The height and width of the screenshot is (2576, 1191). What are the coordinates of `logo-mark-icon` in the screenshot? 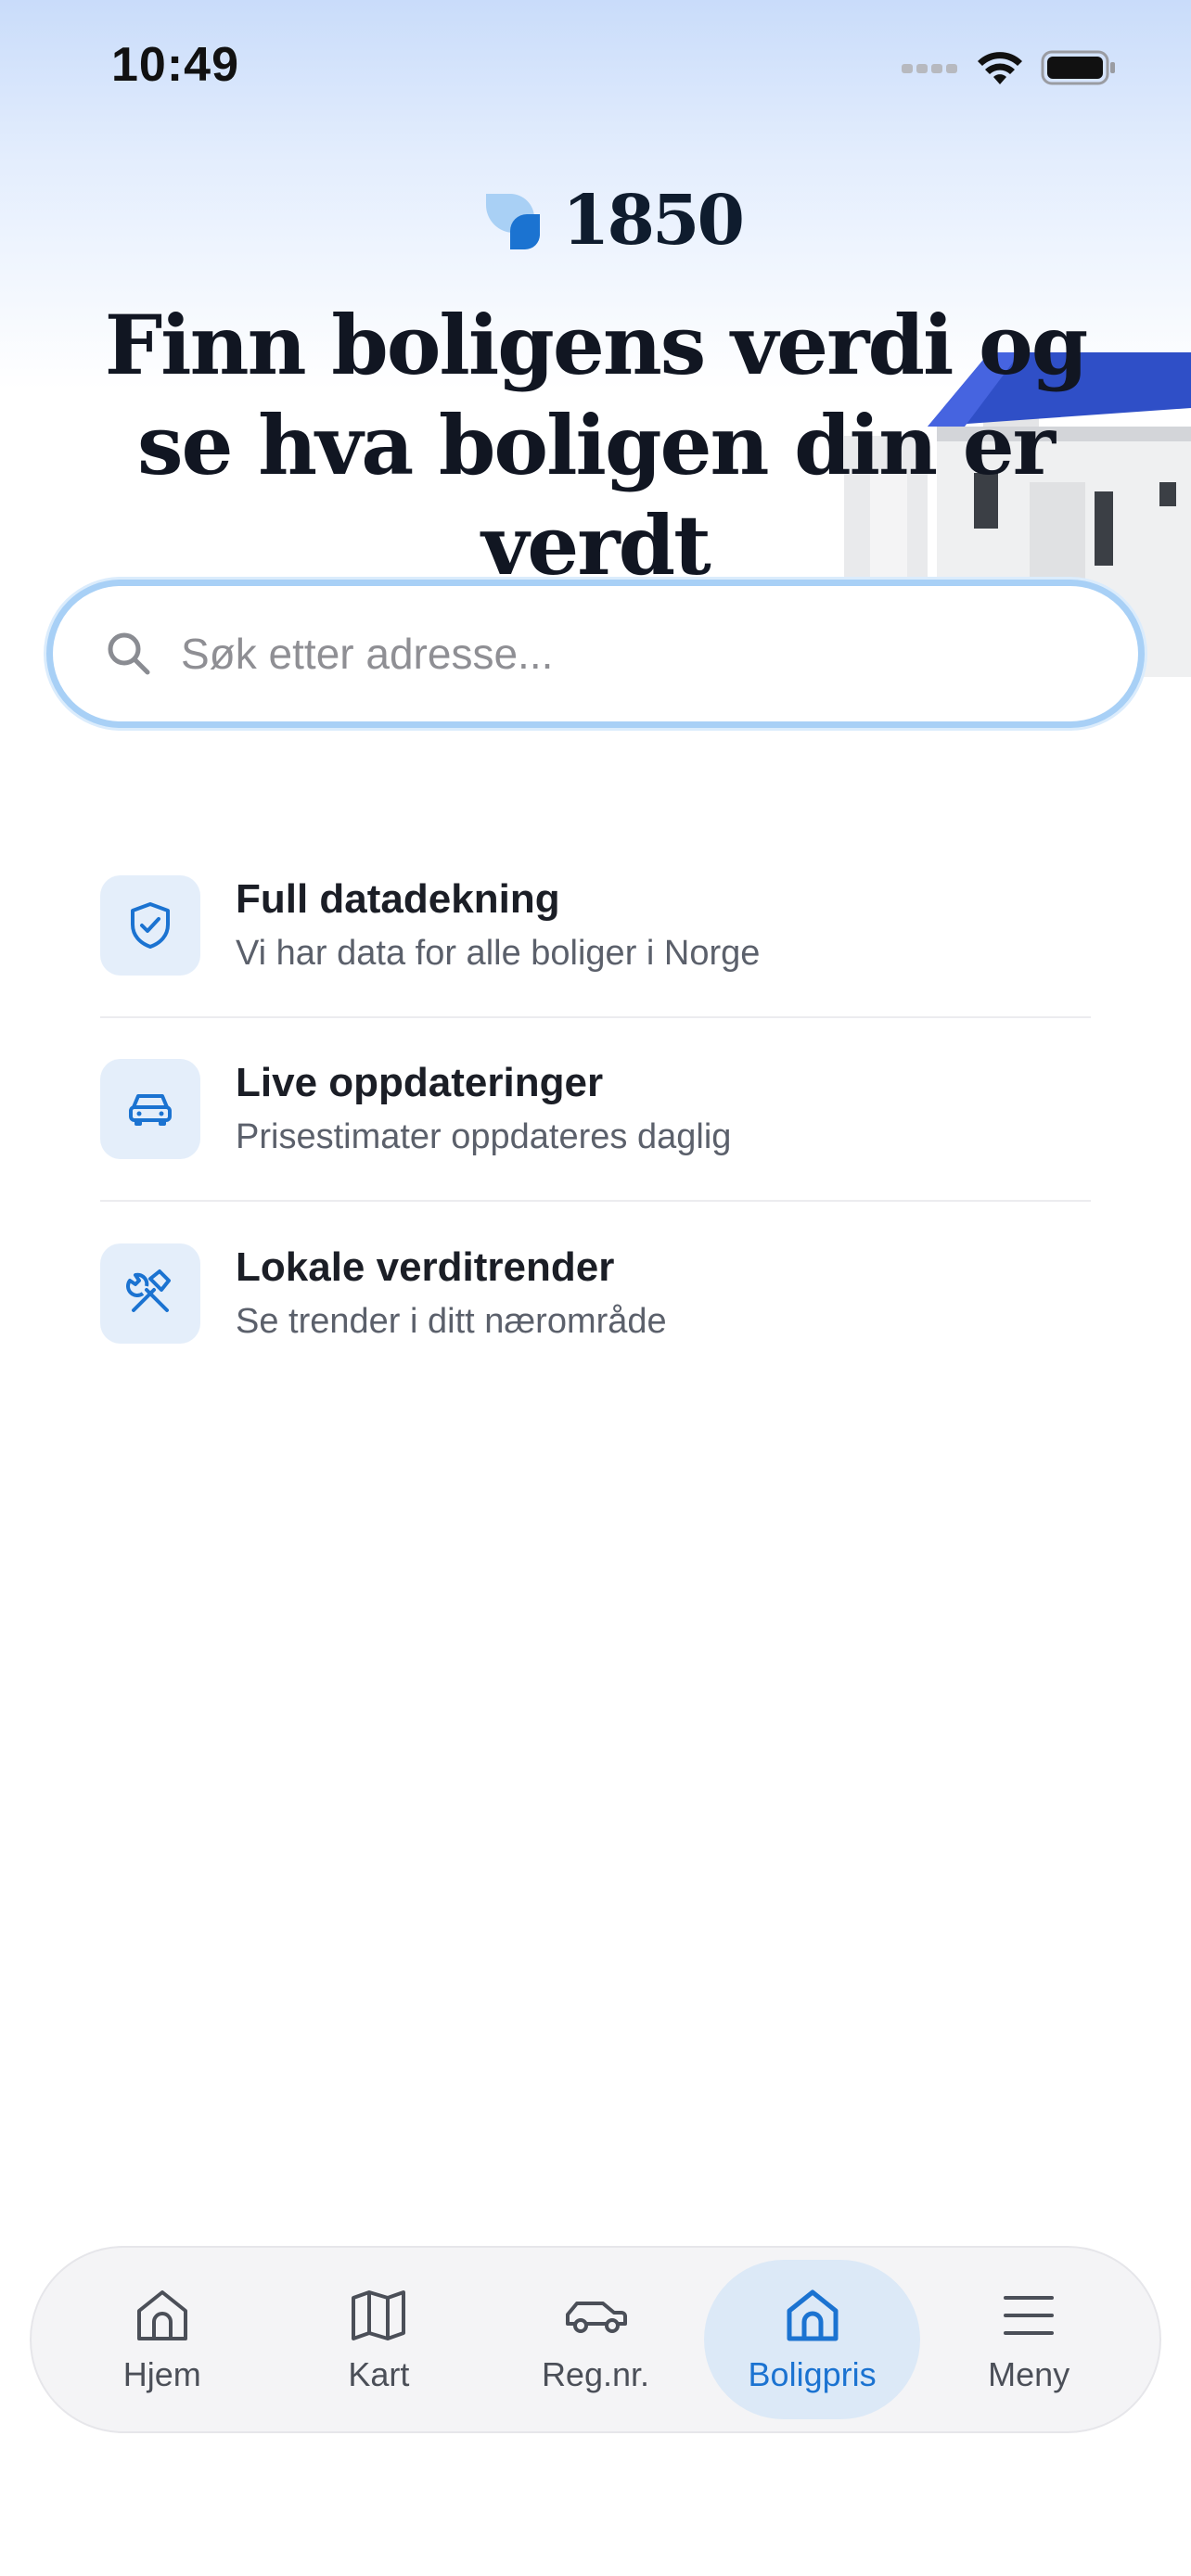 It's located at (513, 222).